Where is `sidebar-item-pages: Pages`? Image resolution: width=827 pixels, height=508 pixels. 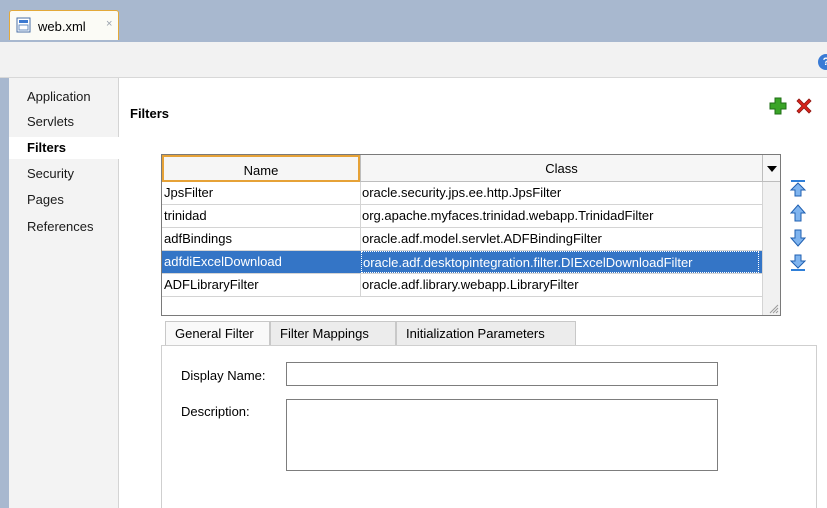 sidebar-item-pages: Pages is located at coordinates (64, 200).